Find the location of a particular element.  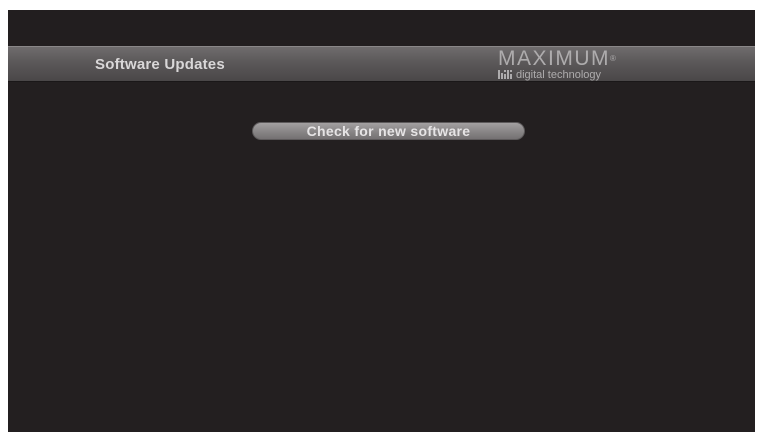

brand-registered-mark: ® is located at coordinates (613, 58).